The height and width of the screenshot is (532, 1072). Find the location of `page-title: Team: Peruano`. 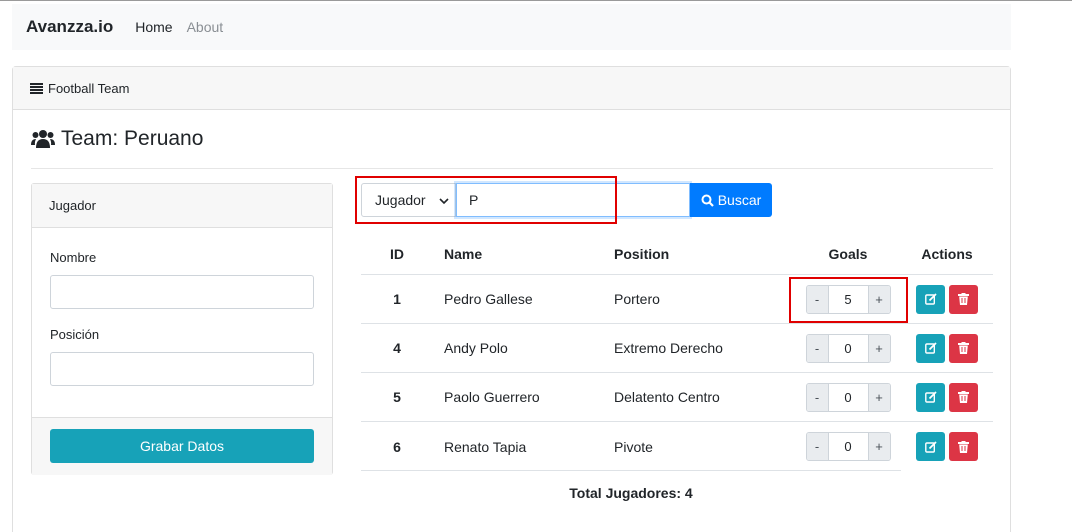

page-title: Team: Peruano is located at coordinates (117, 139).